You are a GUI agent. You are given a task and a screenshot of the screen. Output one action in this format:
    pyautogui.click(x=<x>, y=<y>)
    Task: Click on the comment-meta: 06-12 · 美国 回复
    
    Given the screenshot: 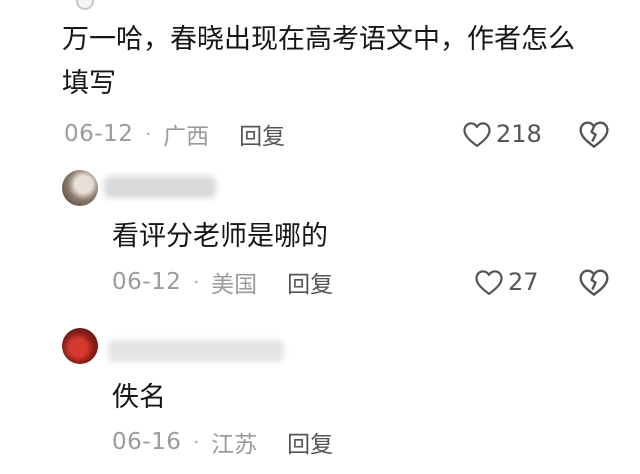 What is the action you would take?
    pyautogui.click(x=222, y=282)
    